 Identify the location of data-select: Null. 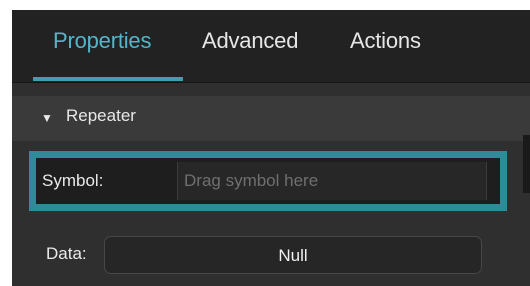
(293, 255).